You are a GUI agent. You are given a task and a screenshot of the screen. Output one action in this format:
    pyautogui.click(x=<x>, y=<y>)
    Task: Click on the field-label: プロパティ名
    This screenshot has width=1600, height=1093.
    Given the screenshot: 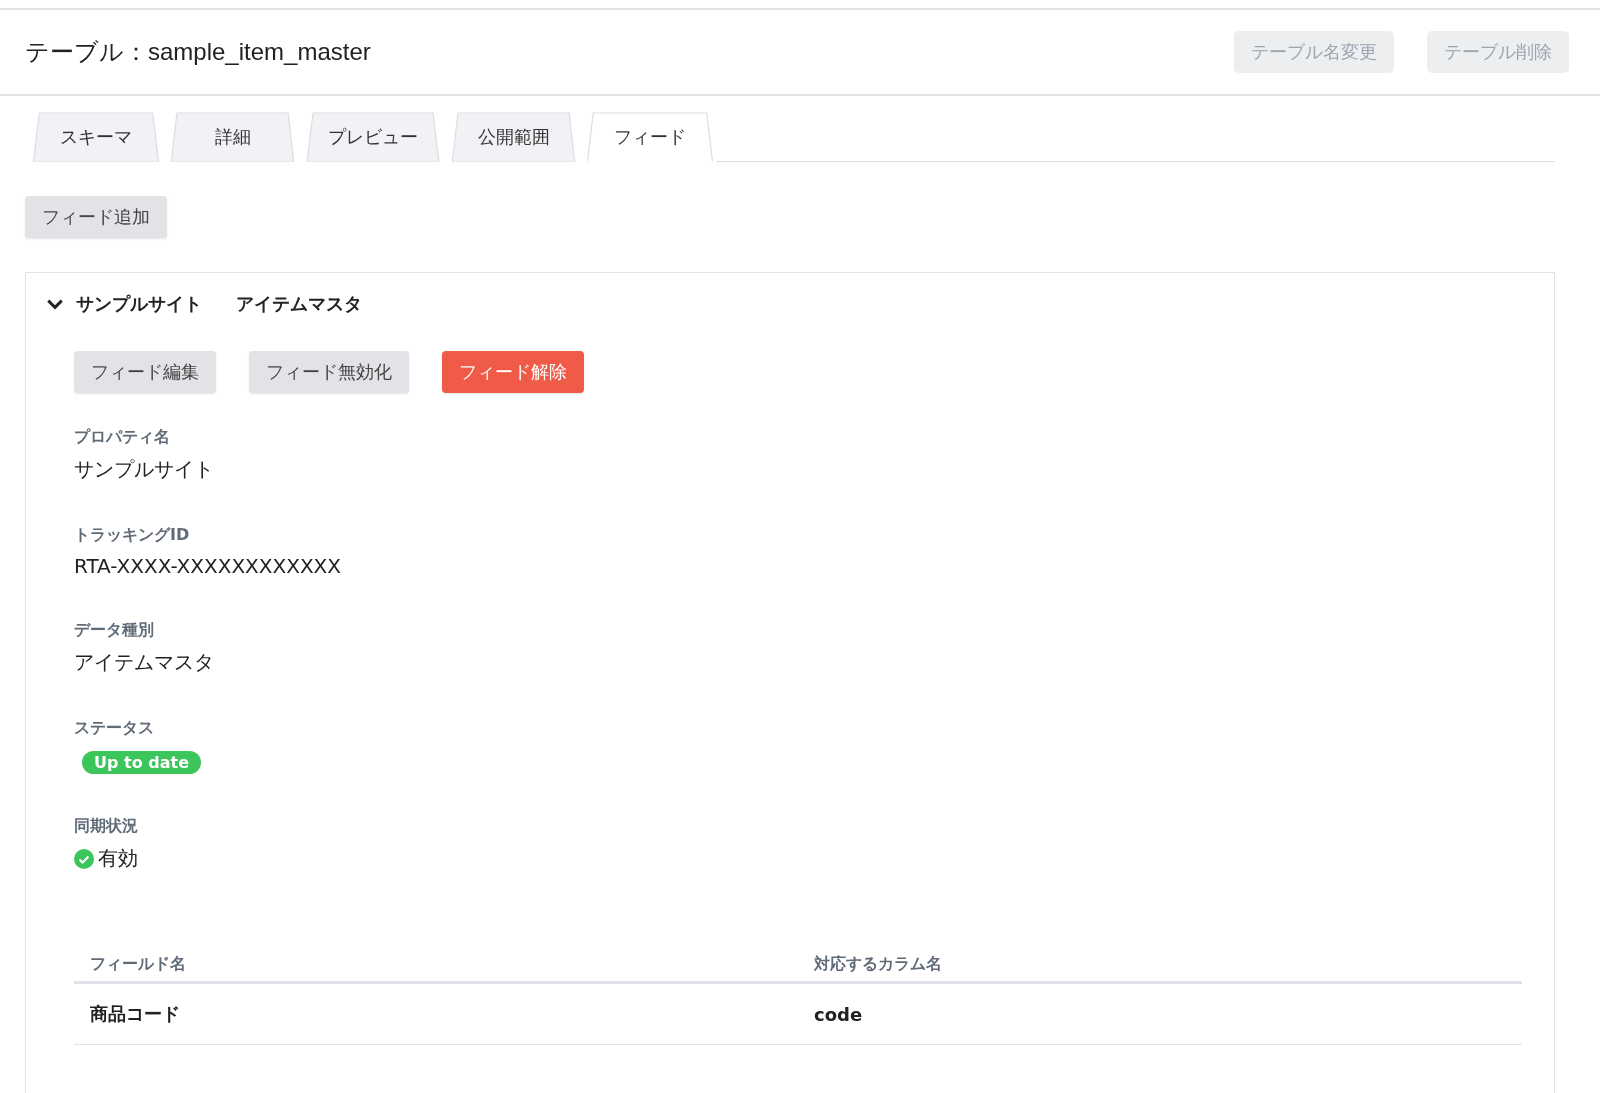 What is the action you would take?
    pyautogui.click(x=122, y=437)
    